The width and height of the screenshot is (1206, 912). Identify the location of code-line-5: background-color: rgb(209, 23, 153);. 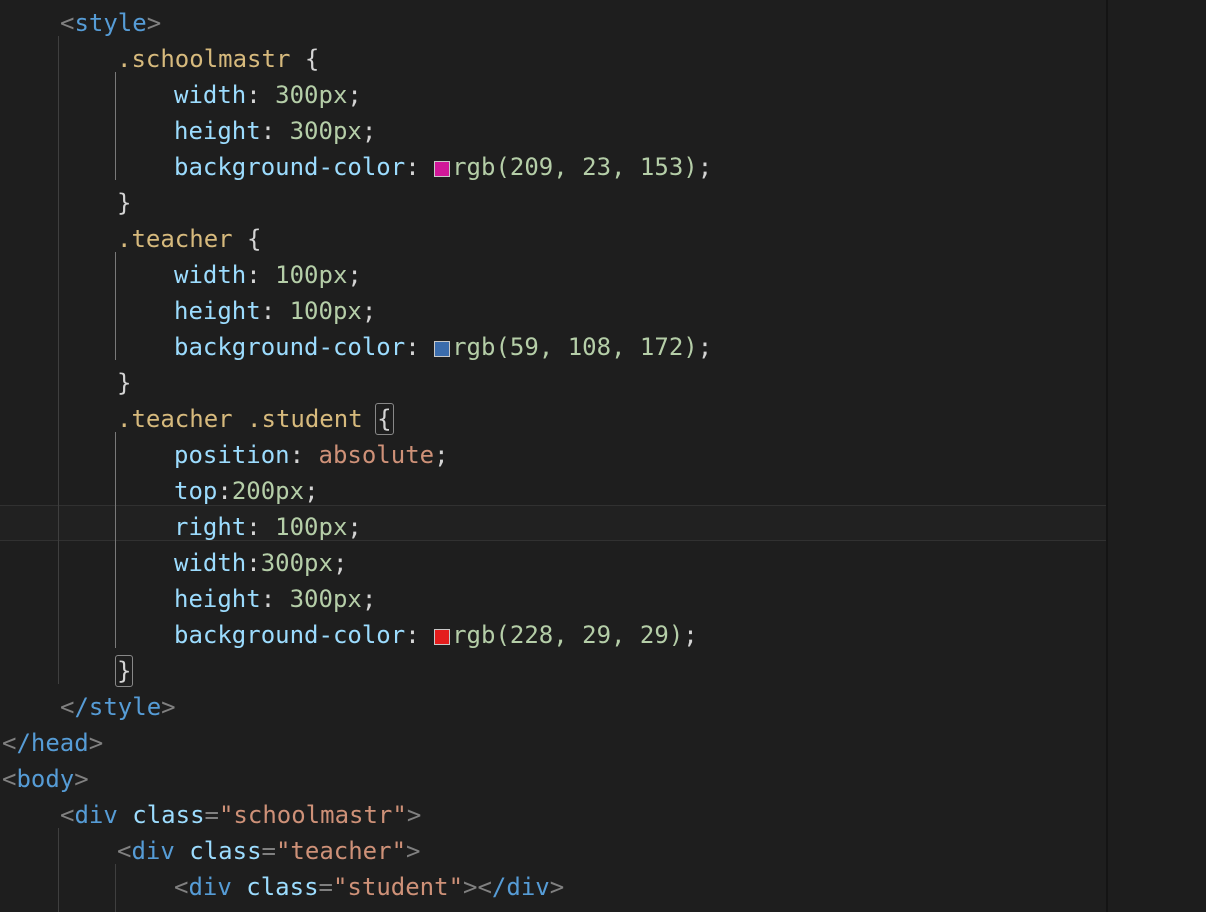
(442, 167).